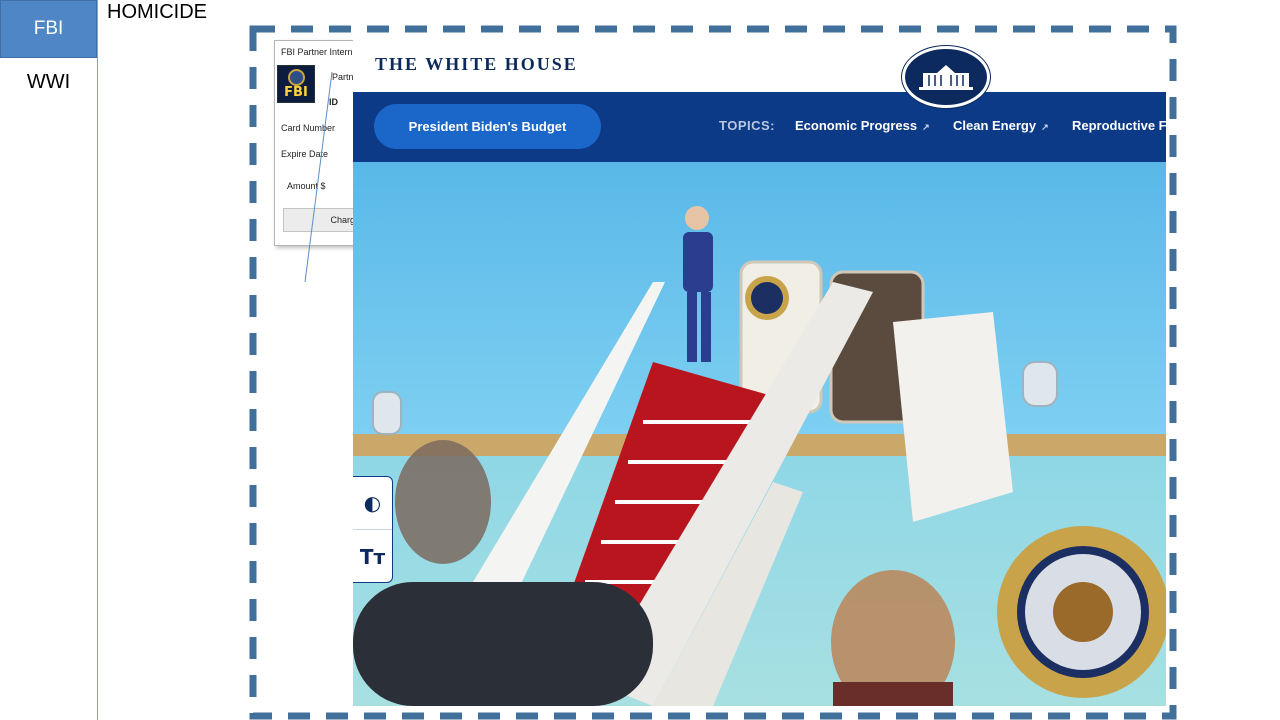 The height and width of the screenshot is (720, 1280). What do you see at coordinates (333, 102) in the screenshot?
I see `id-label: ID` at bounding box center [333, 102].